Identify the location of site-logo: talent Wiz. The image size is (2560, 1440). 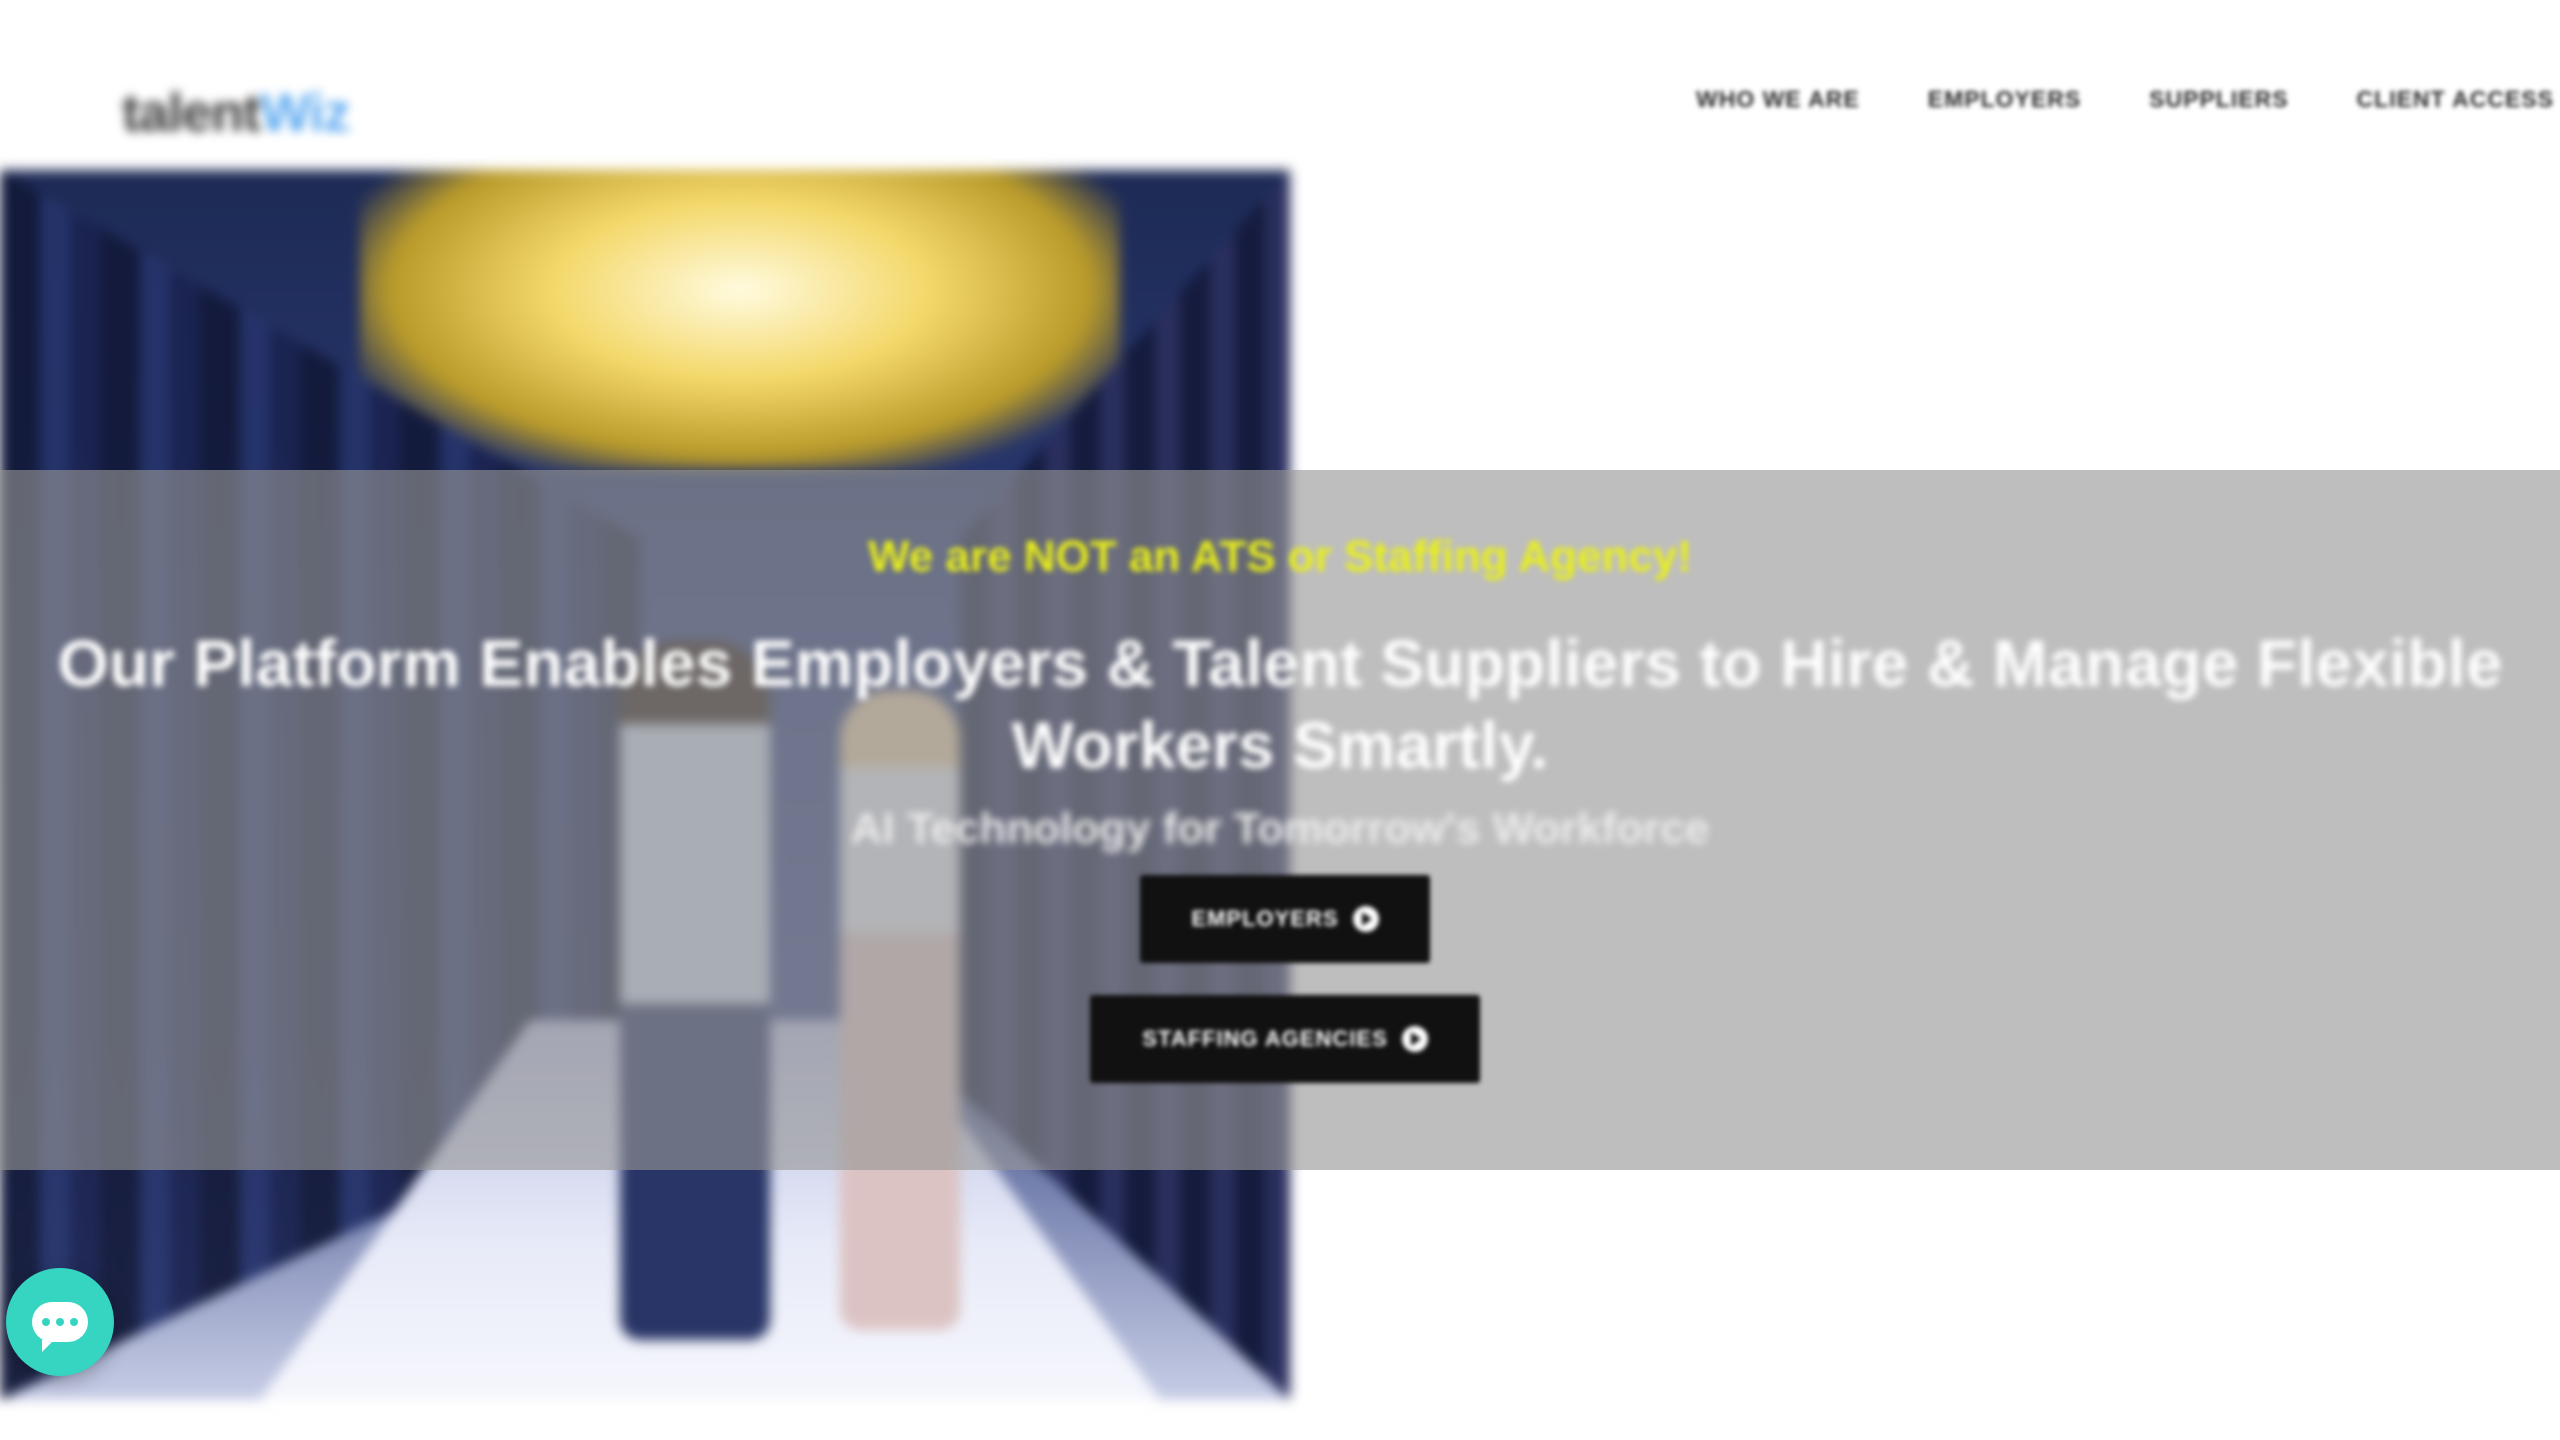
(236, 113).